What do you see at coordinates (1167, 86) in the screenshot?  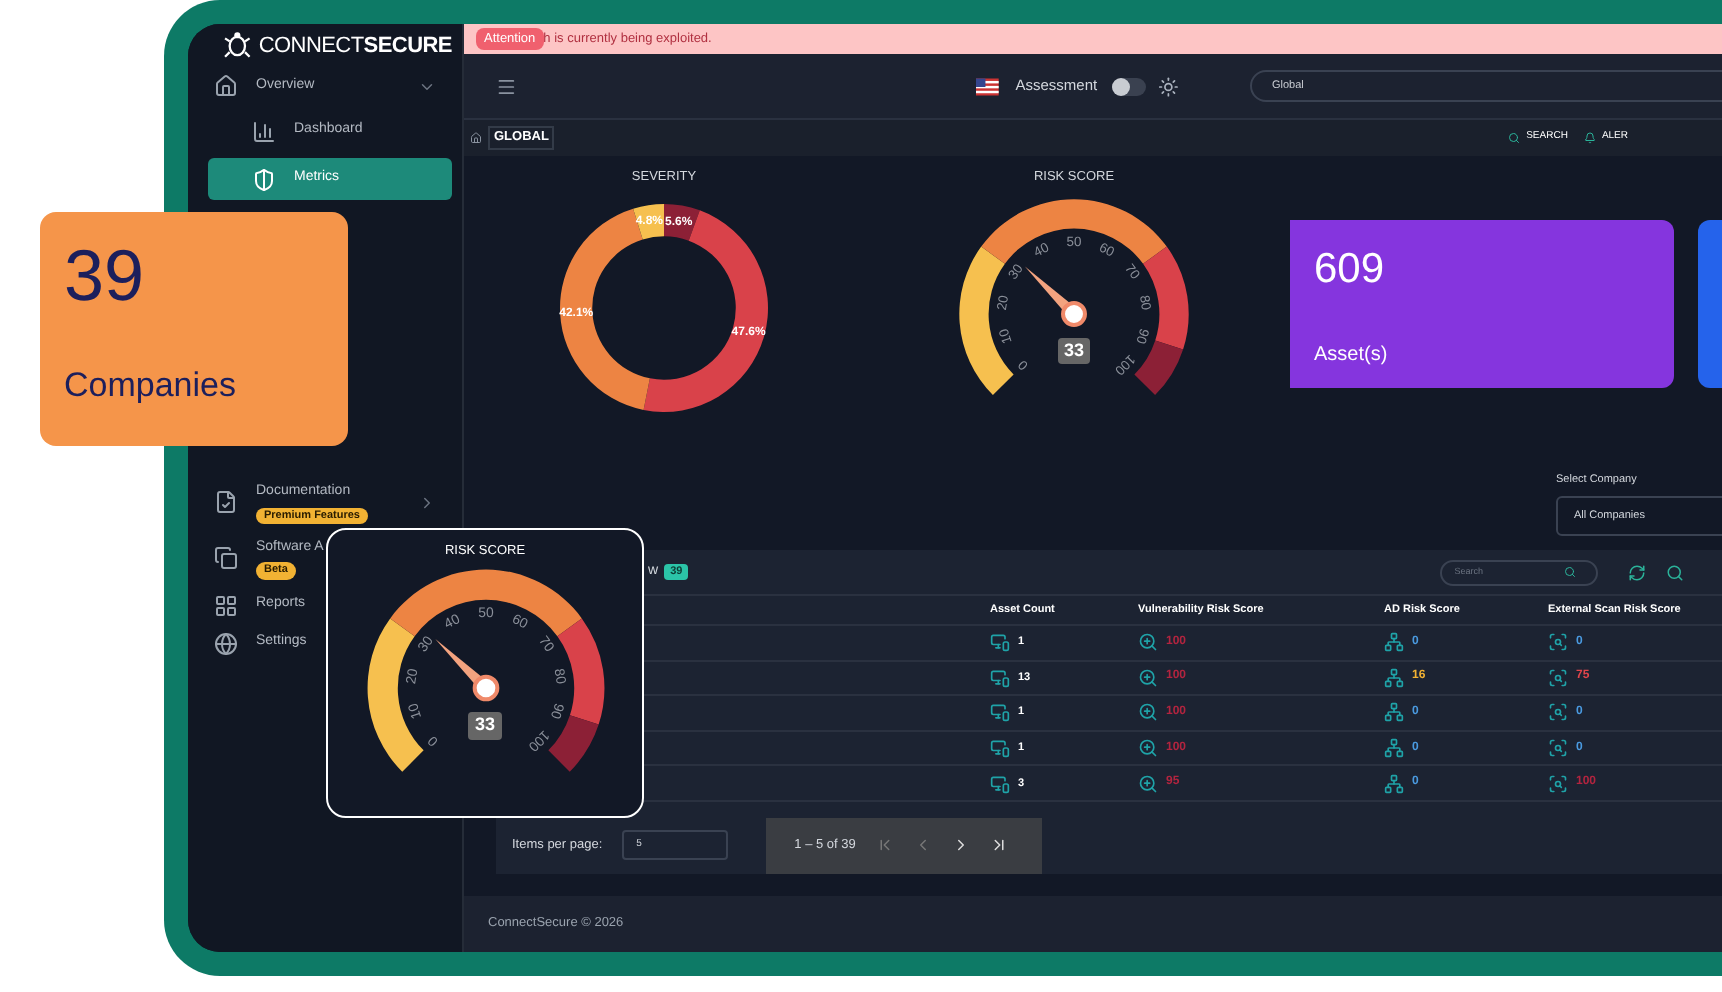 I see `sun-icon` at bounding box center [1167, 86].